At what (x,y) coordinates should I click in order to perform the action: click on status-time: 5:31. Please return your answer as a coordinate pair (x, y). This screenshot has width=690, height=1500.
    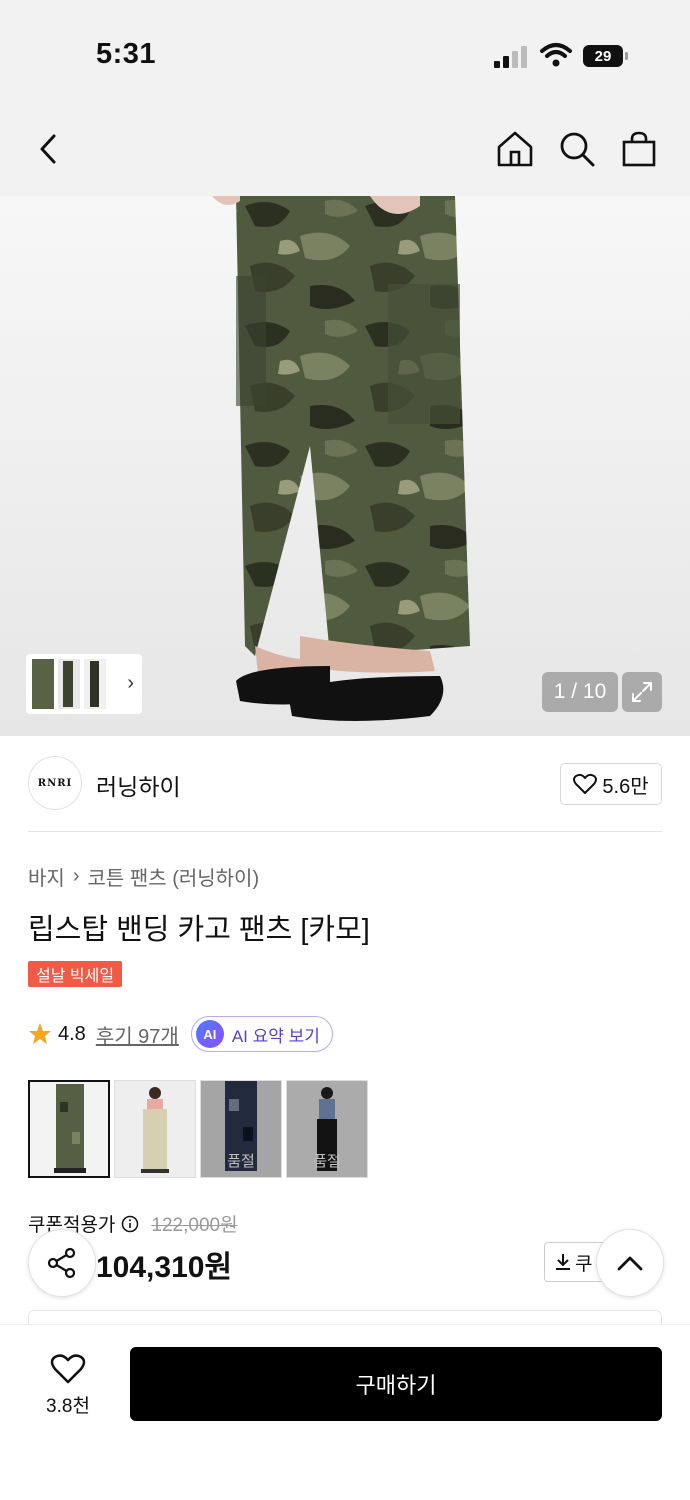
    Looking at the image, I should click on (126, 54).